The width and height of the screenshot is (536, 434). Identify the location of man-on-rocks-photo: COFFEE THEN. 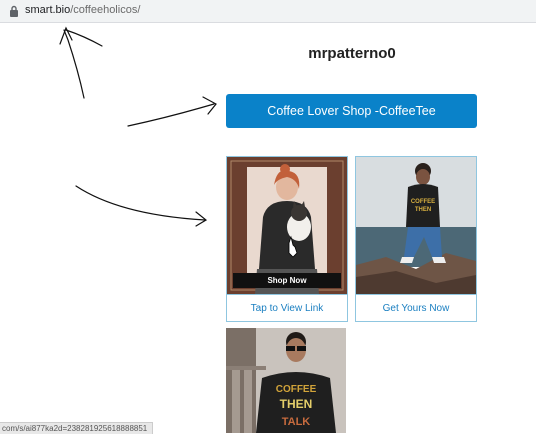
(416, 225).